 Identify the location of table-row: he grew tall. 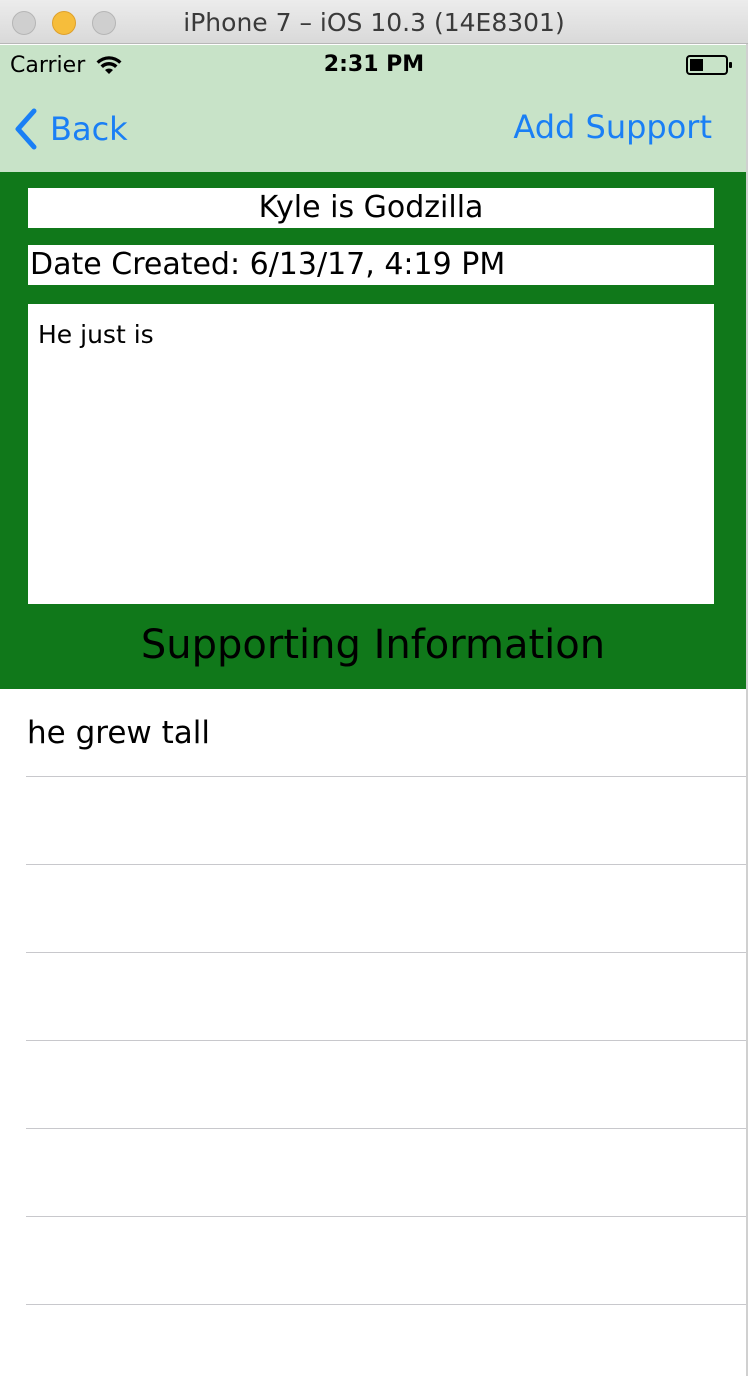
(373, 733).